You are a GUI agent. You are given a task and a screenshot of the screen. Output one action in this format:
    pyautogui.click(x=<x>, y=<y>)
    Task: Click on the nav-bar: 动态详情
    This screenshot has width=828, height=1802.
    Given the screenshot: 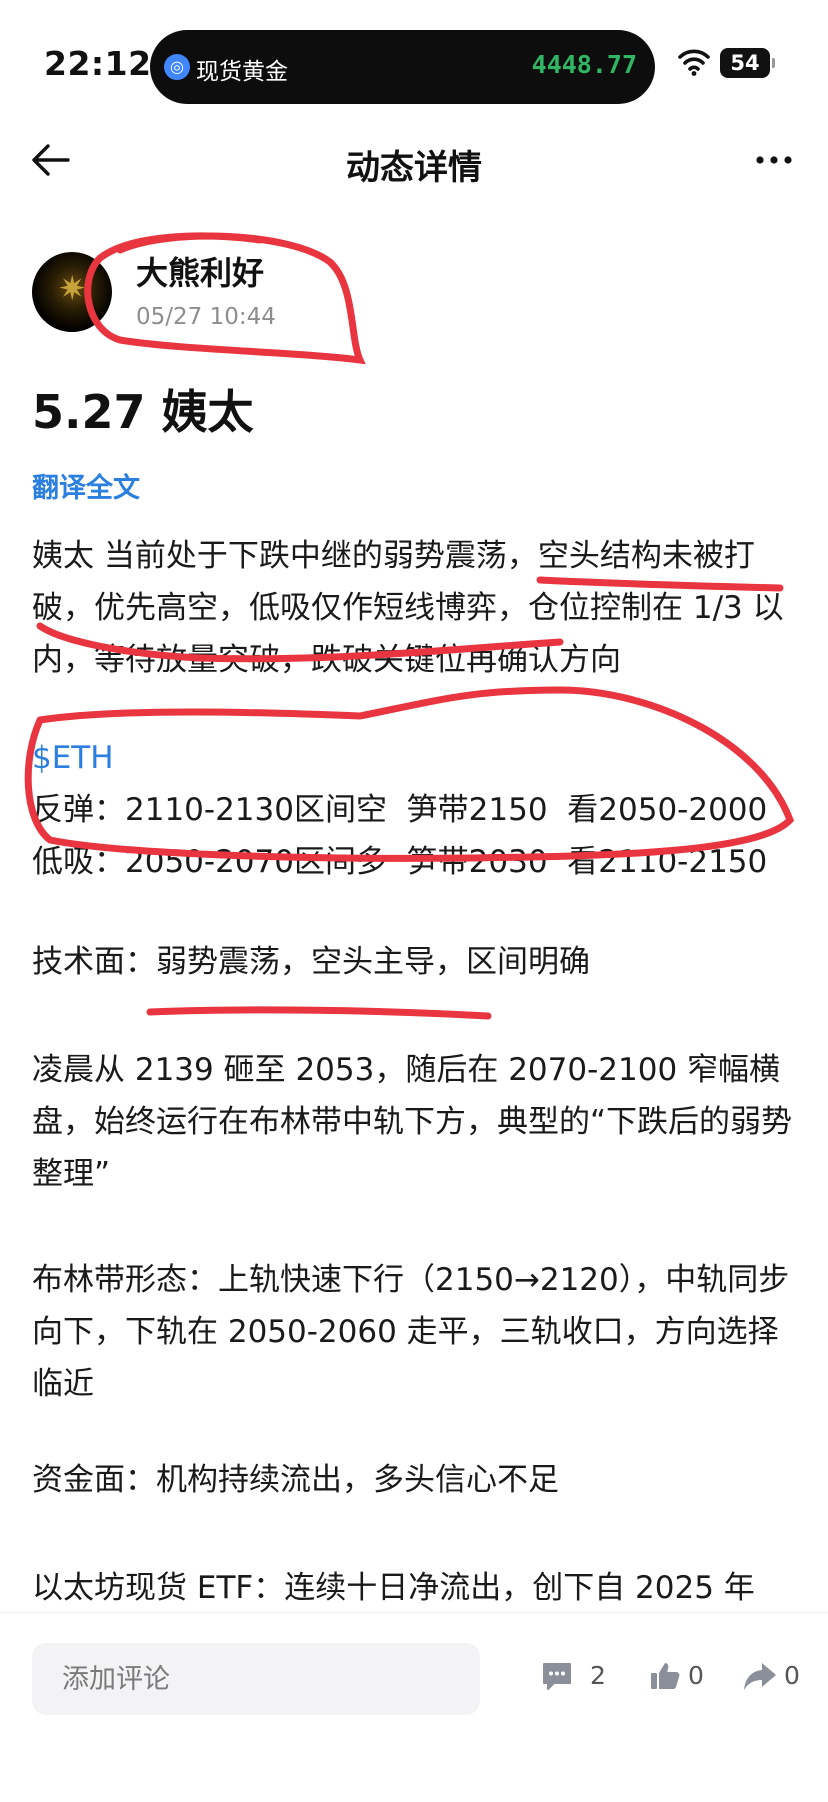 What is the action you would take?
    pyautogui.click(x=414, y=160)
    